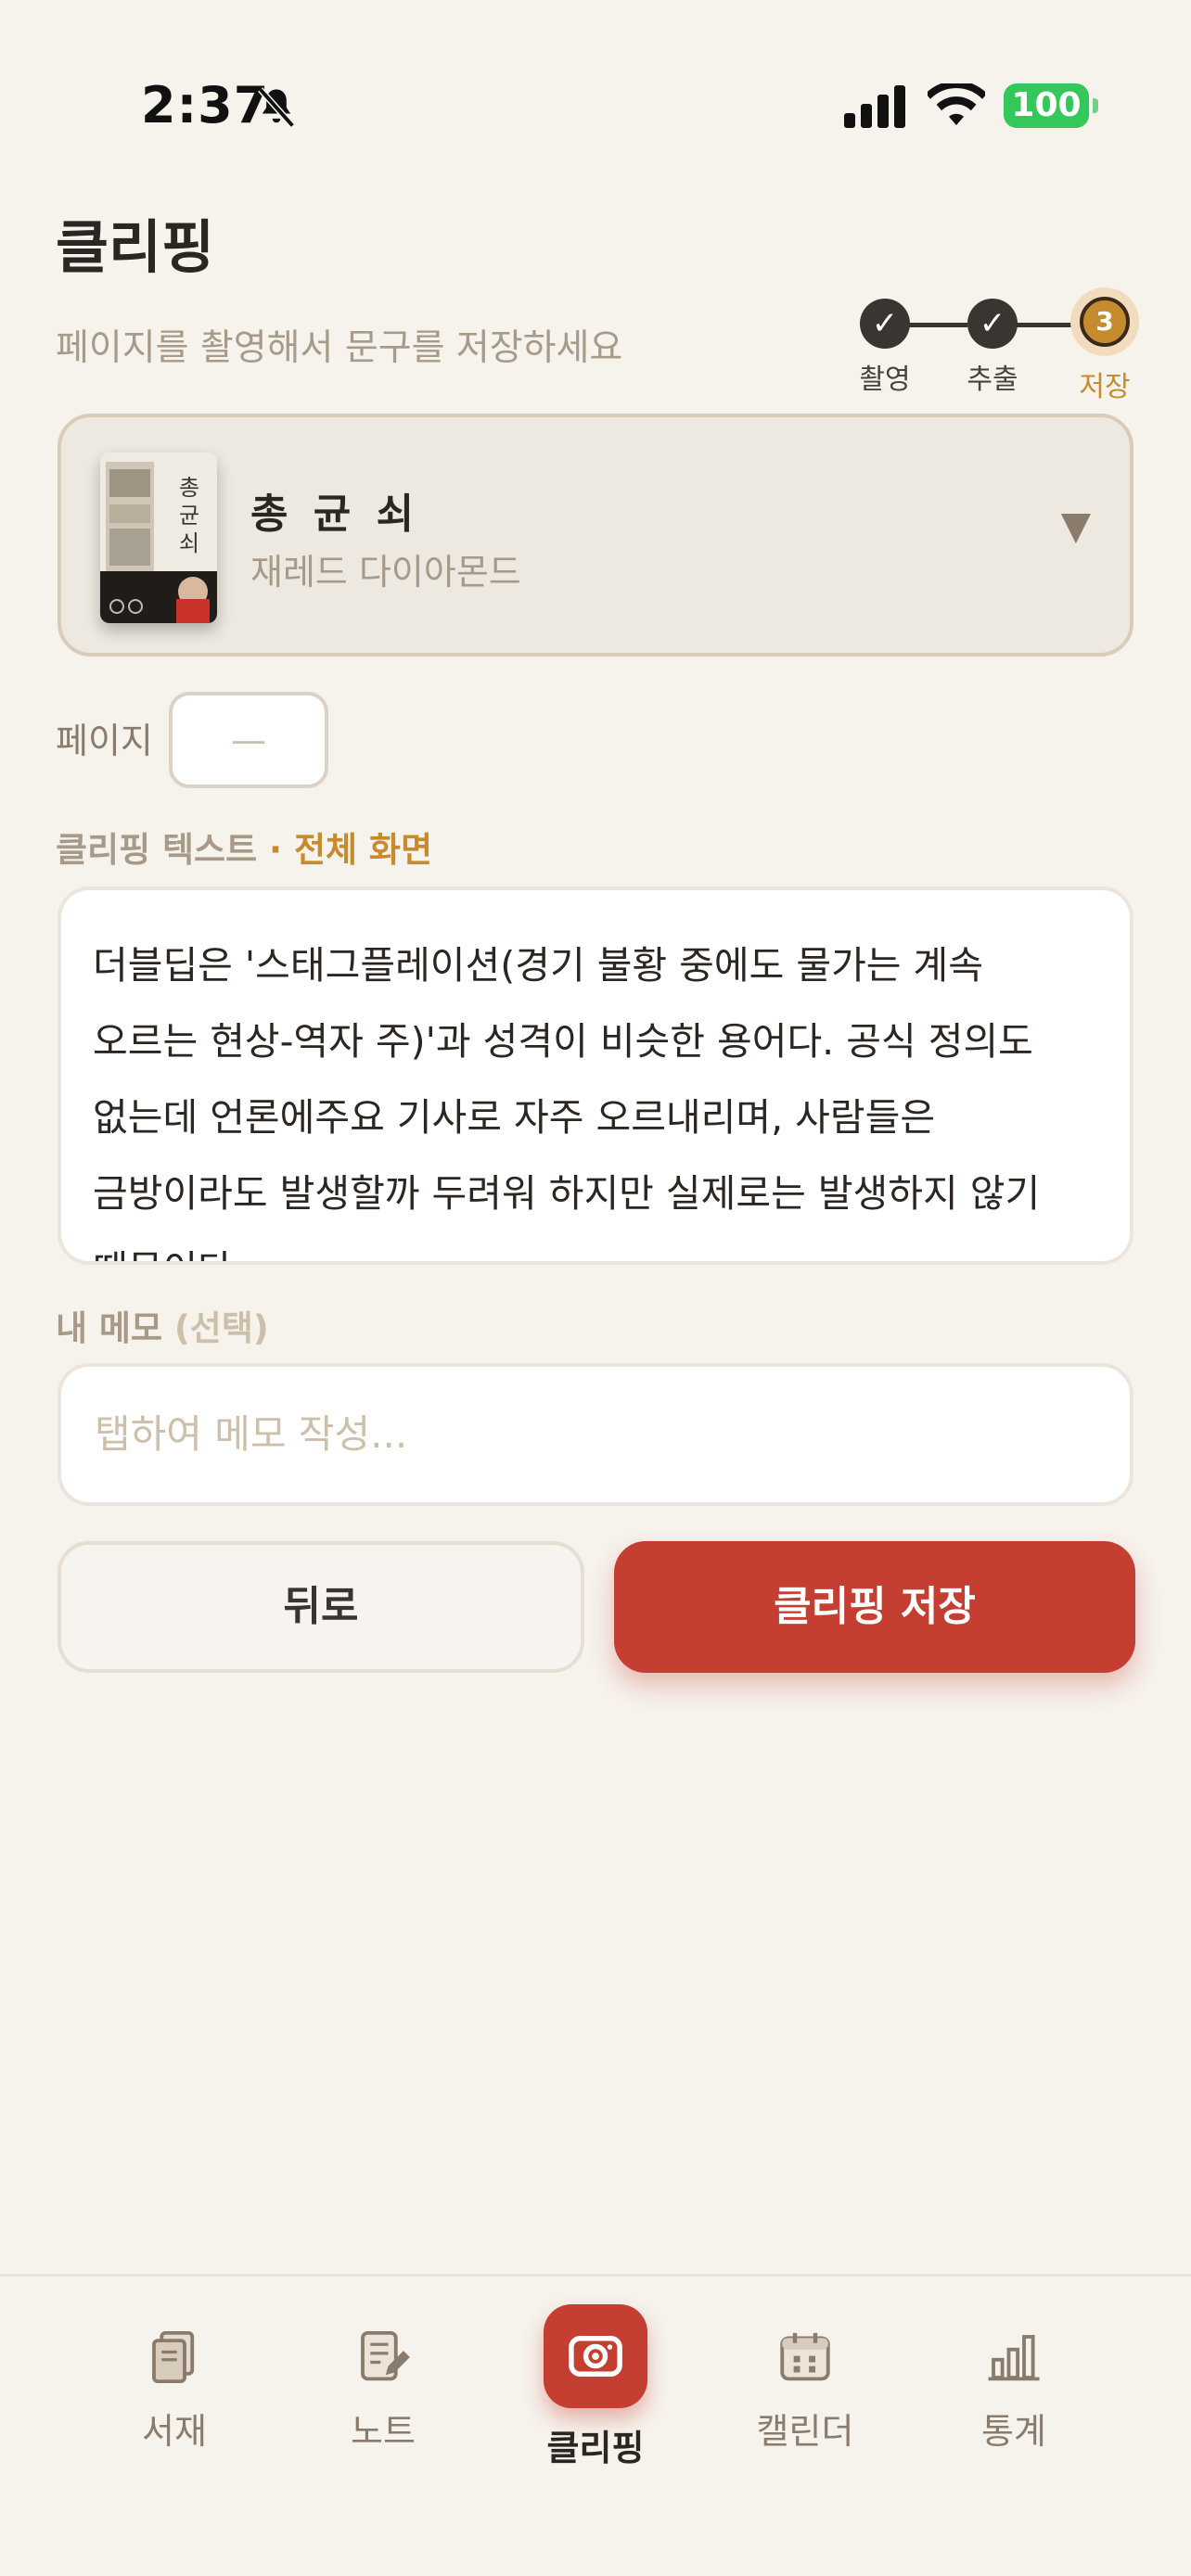  Describe the element at coordinates (135, 247) in the screenshot. I see `page-title: 클리핑` at that location.